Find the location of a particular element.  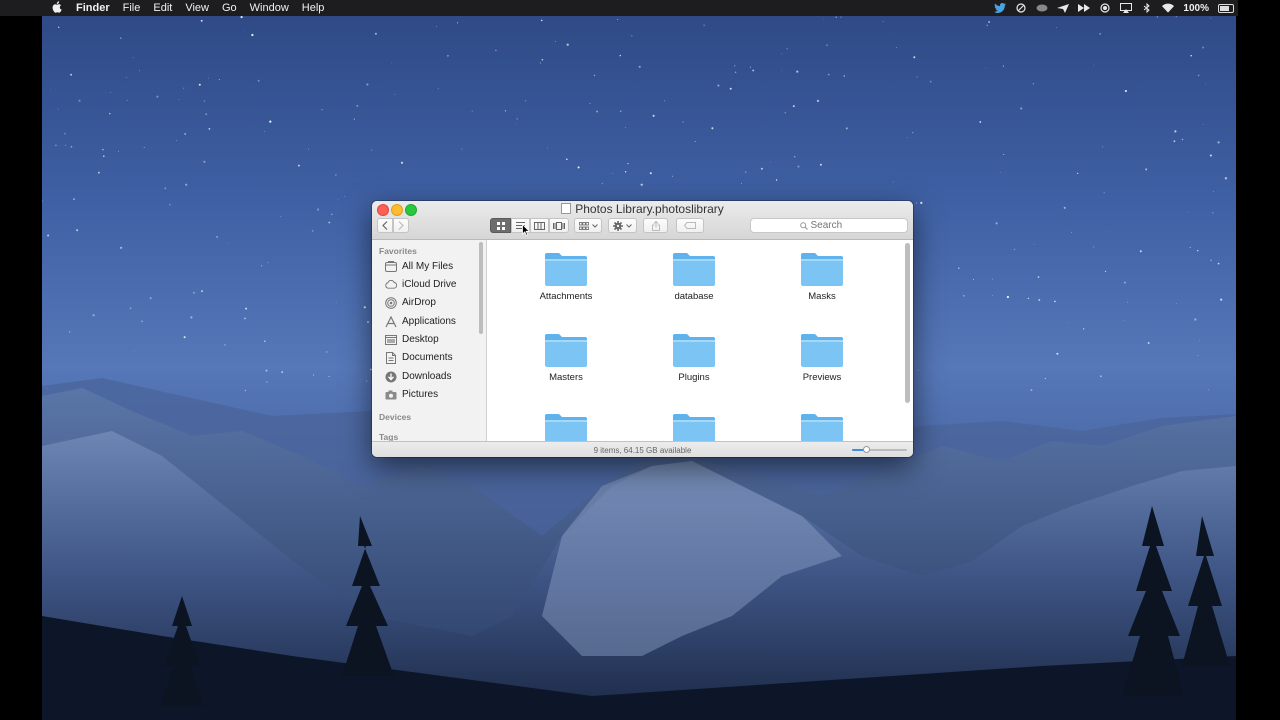

document-icon is located at coordinates (566, 208).